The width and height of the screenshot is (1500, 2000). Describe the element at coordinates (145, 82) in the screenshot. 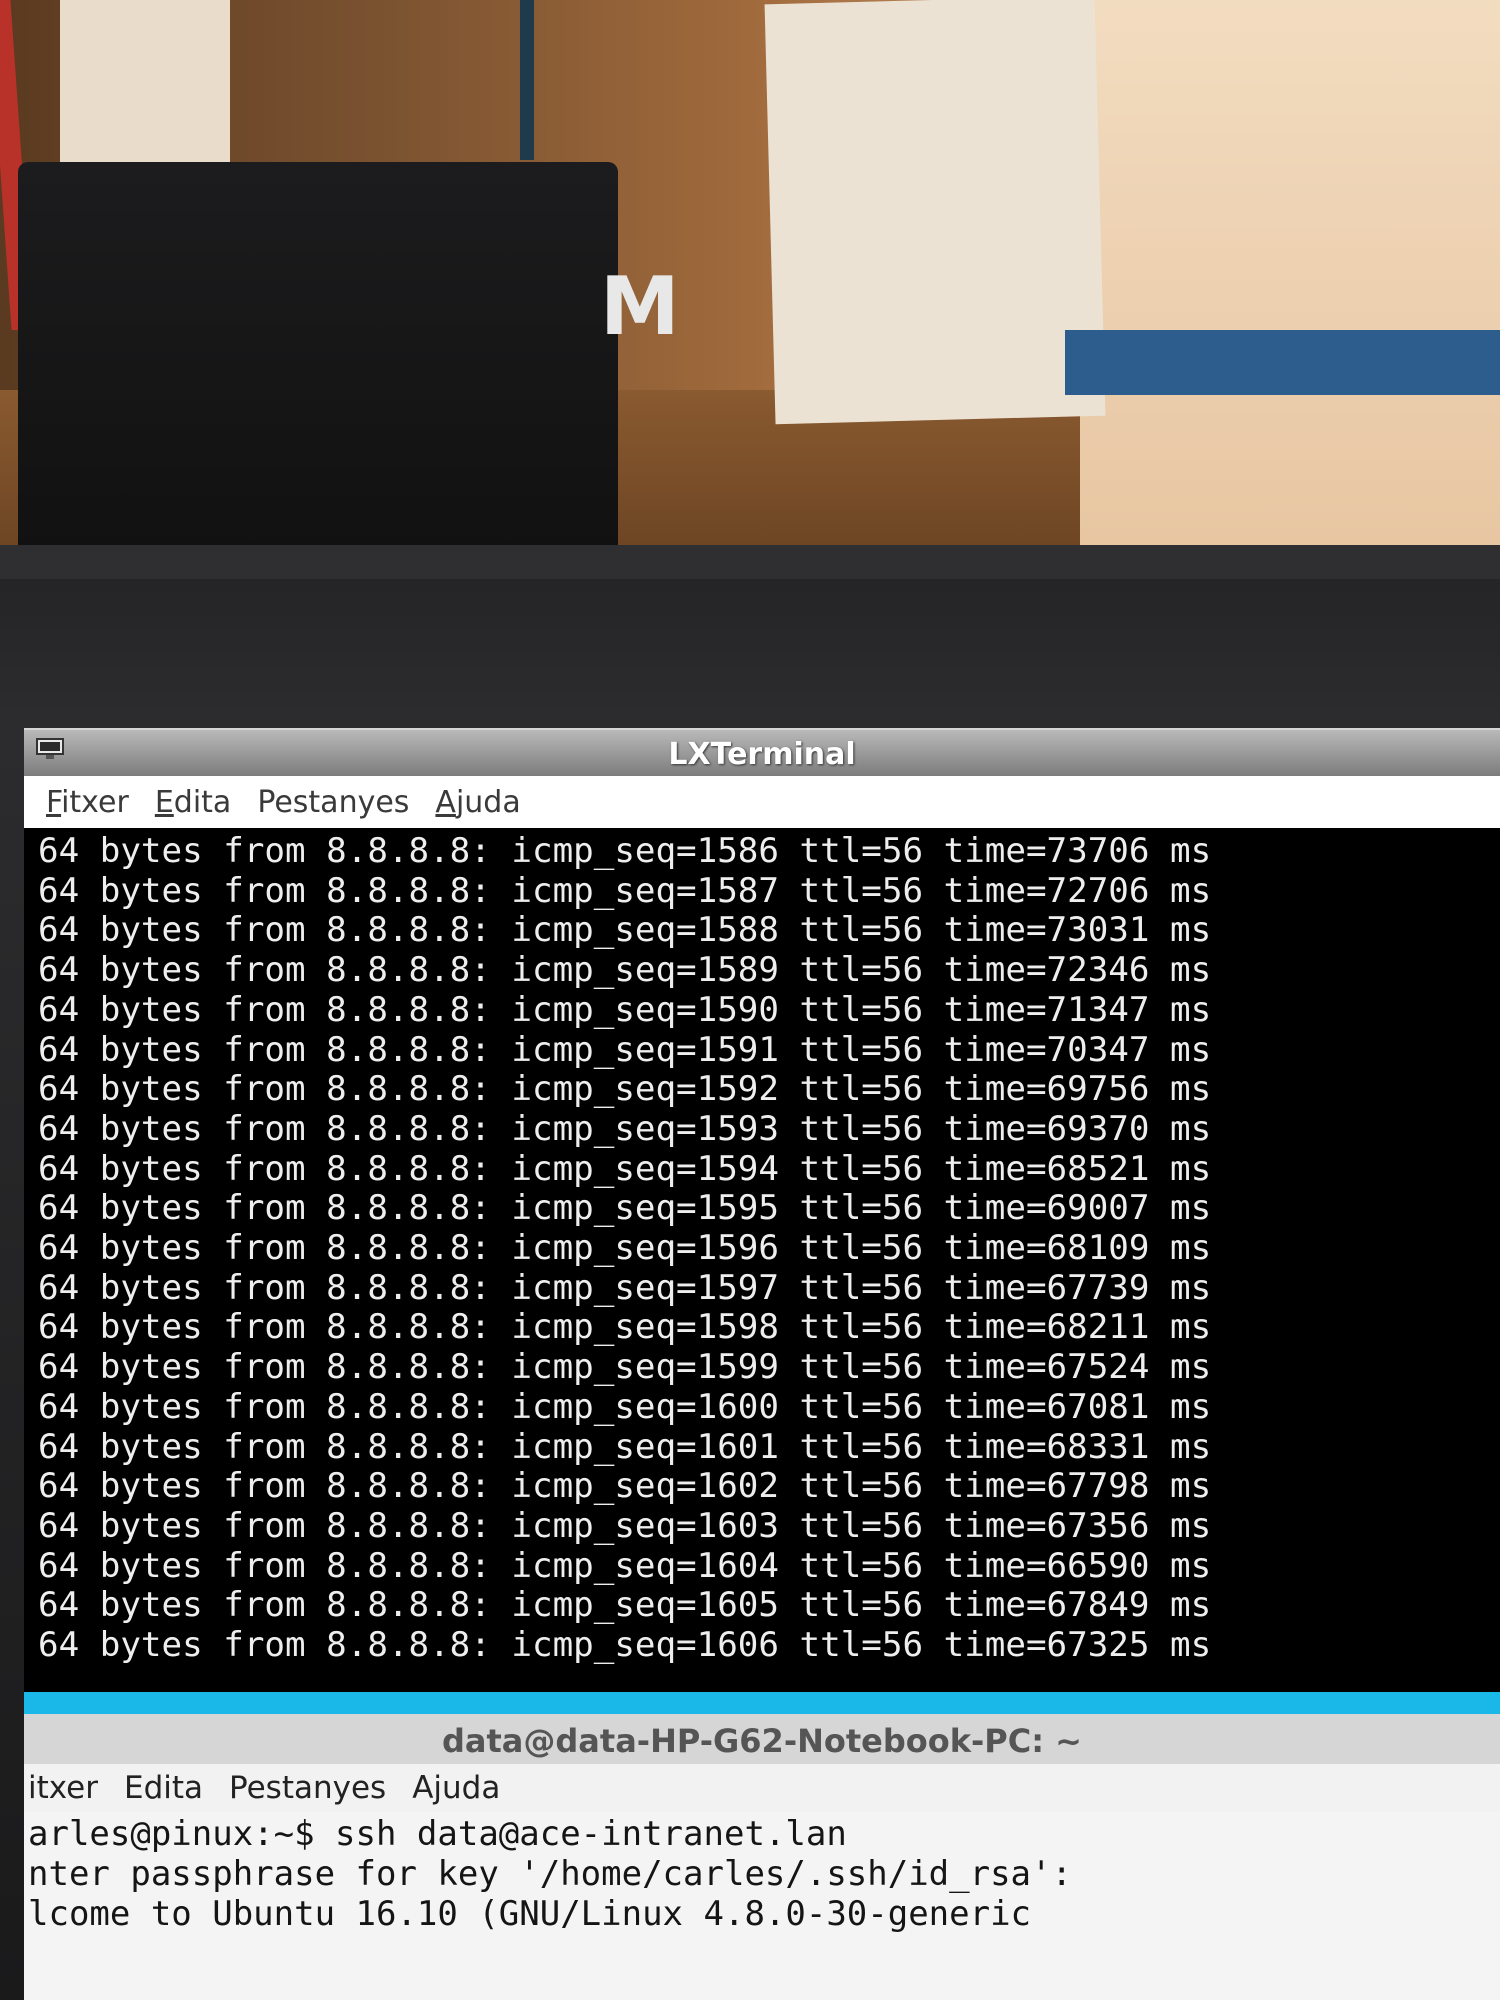

I see `pinned-paper-left` at that location.